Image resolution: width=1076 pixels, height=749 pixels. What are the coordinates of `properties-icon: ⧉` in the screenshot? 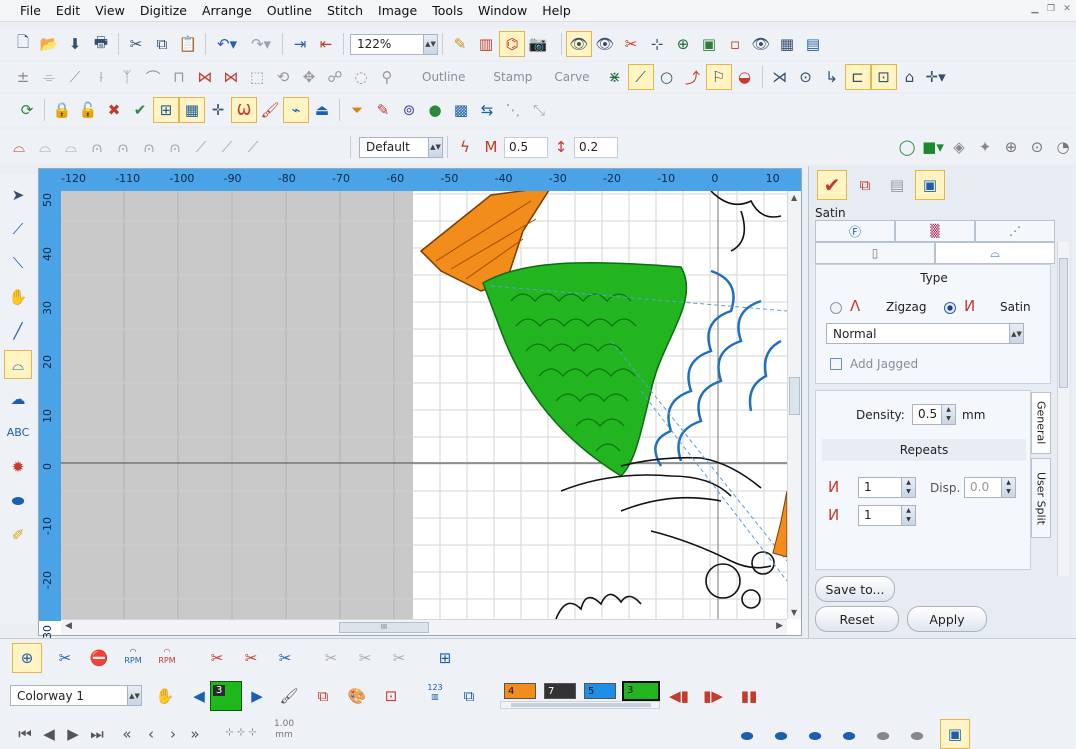 It's located at (865, 185).